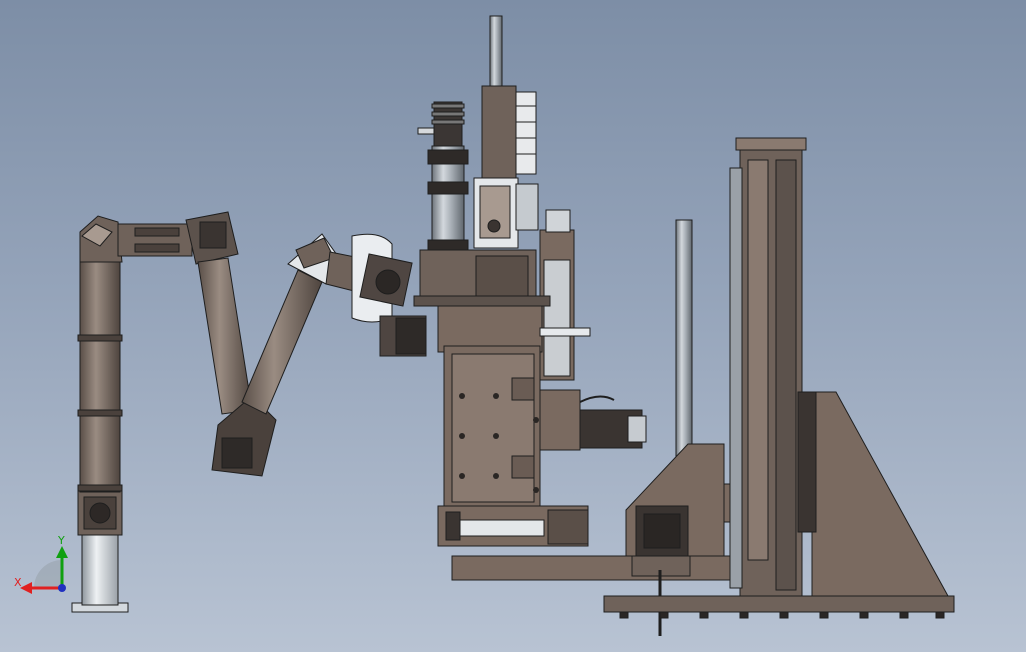  Describe the element at coordinates (779, 604) in the screenshot. I see `lift-base-plate` at that location.